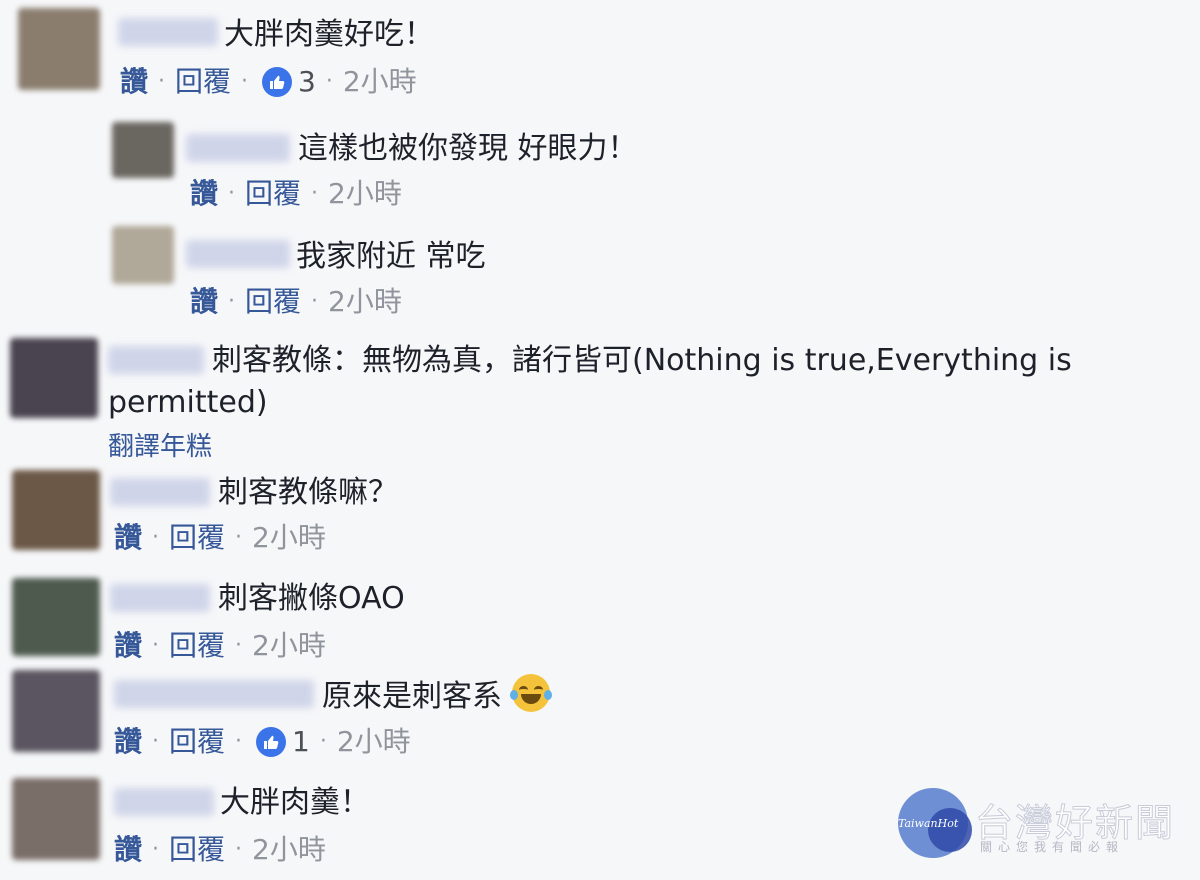  What do you see at coordinates (301, 742) in the screenshot?
I see `like-count: 1` at bounding box center [301, 742].